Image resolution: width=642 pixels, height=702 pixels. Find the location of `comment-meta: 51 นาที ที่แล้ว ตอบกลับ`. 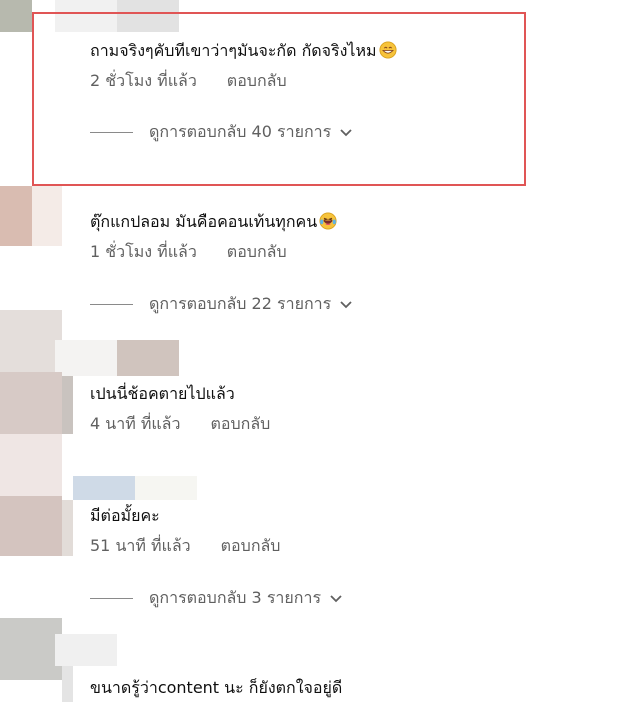

comment-meta: 51 นาที ที่แล้ว ตอบกลับ is located at coordinates (185, 546).